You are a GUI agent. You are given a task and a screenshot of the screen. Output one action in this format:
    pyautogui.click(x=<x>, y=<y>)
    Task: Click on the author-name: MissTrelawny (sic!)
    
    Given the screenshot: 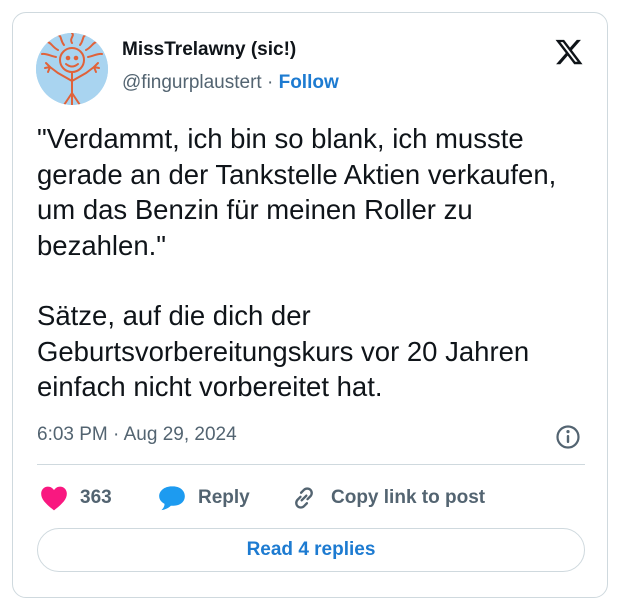 What is the action you would take?
    pyautogui.click(x=209, y=50)
    